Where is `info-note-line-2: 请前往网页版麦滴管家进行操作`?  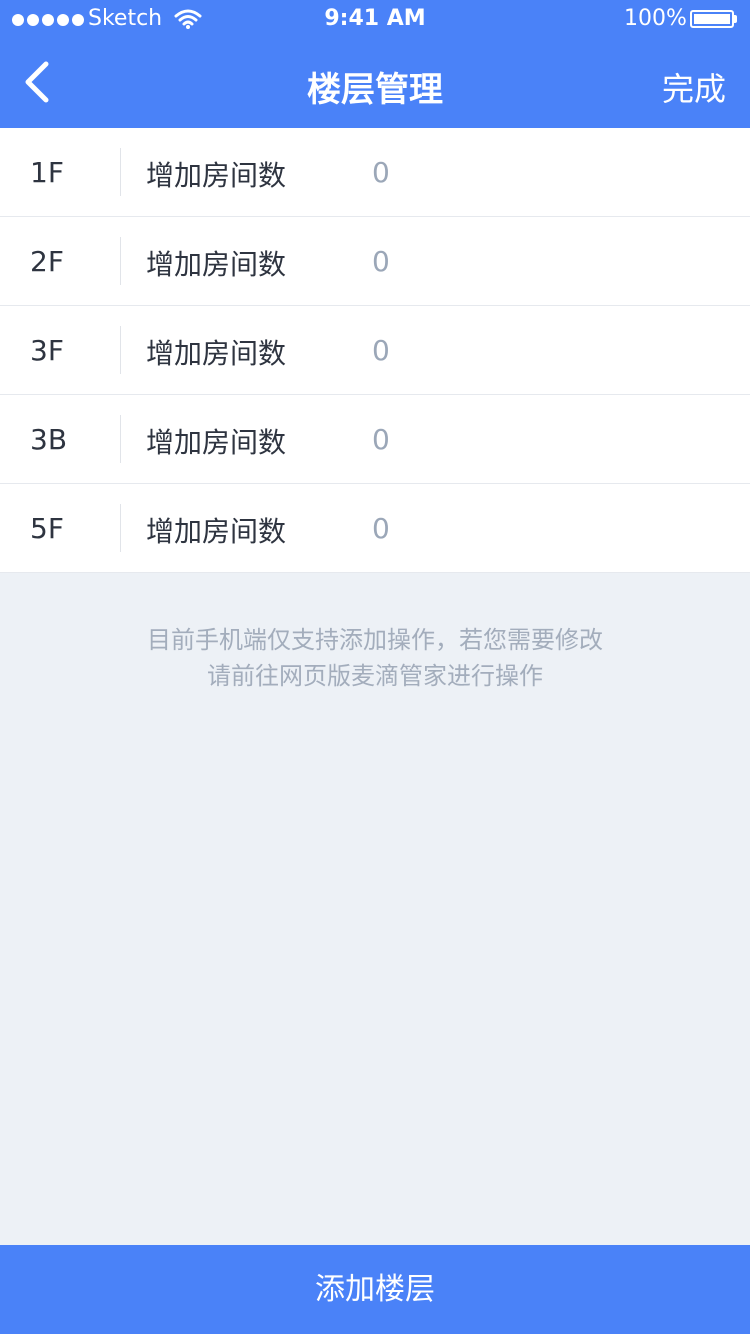
info-note-line-2: 请前往网页版麦滴管家进行操作 is located at coordinates (375, 676).